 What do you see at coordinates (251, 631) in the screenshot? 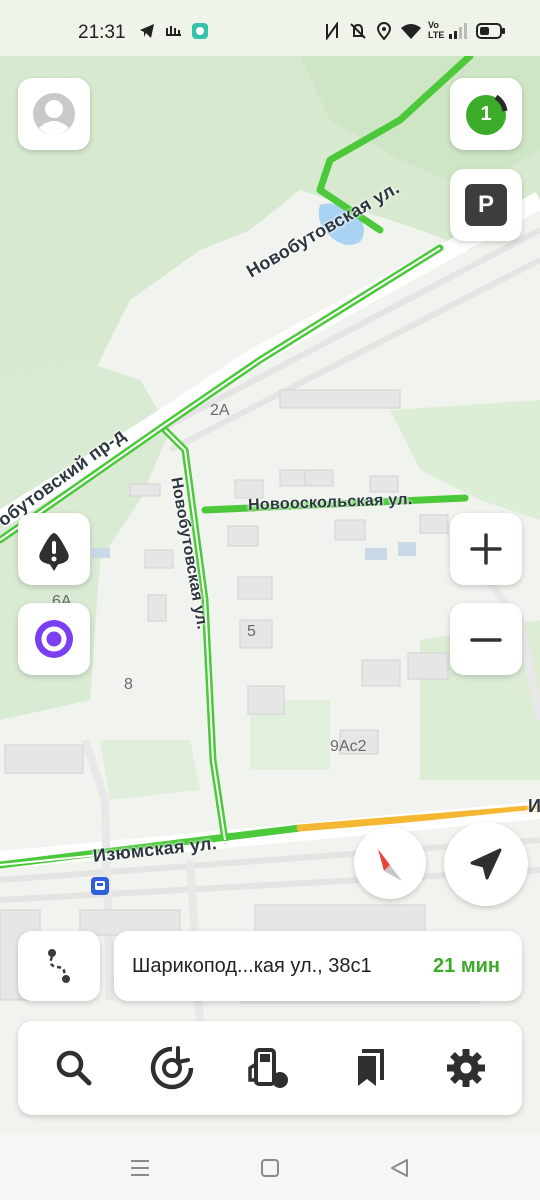
I see `house-number: 5` at bounding box center [251, 631].